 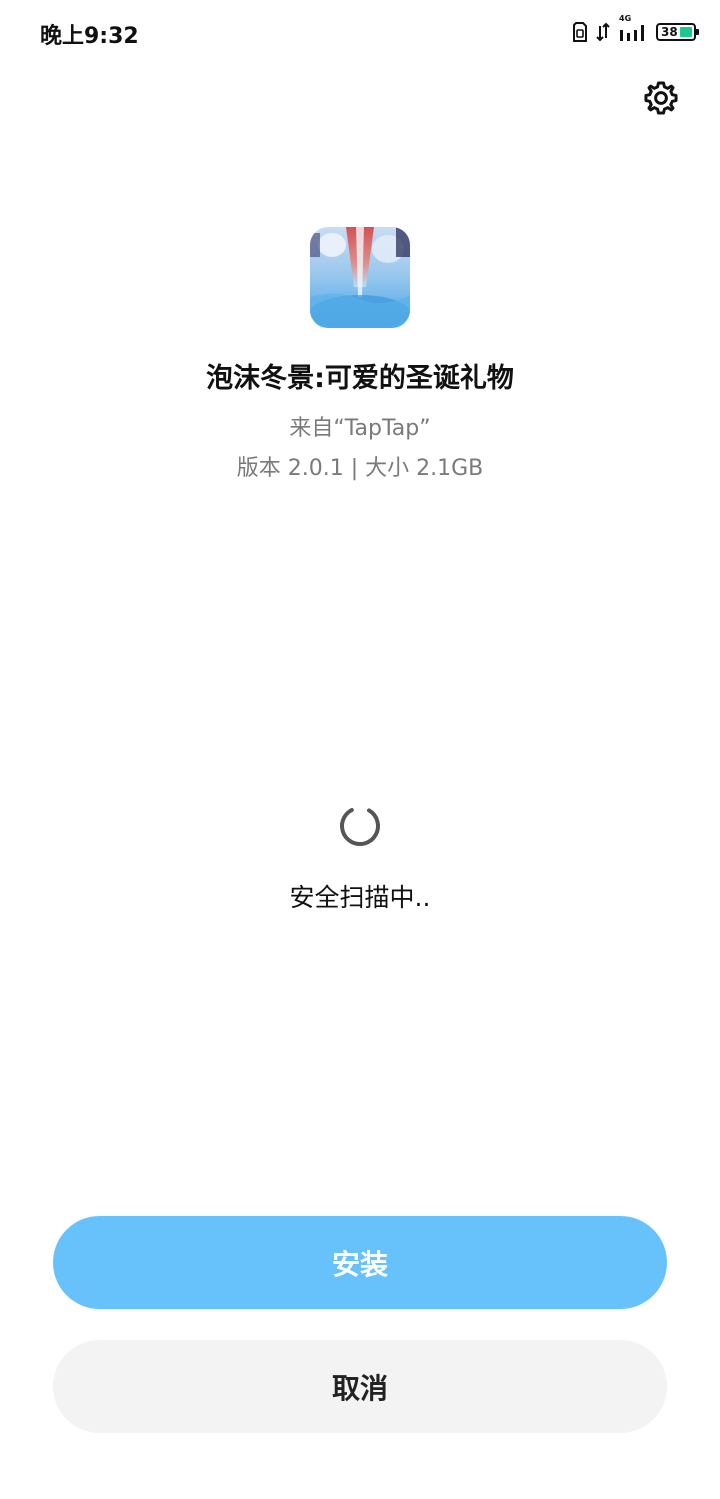 I want to click on battery-icon: 38, so click(x=677, y=32).